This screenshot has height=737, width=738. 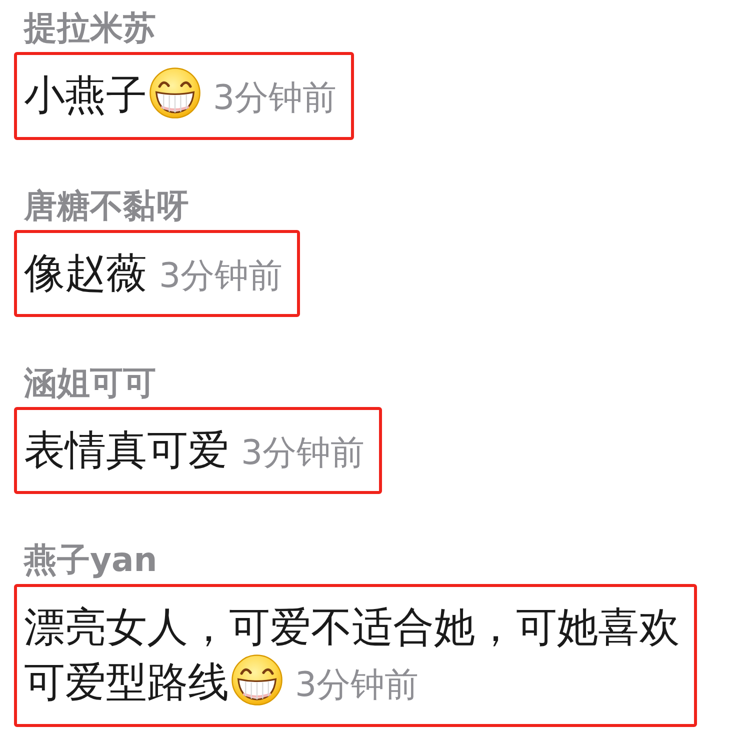 I want to click on comment-text: 表情真可爱, so click(x=126, y=450).